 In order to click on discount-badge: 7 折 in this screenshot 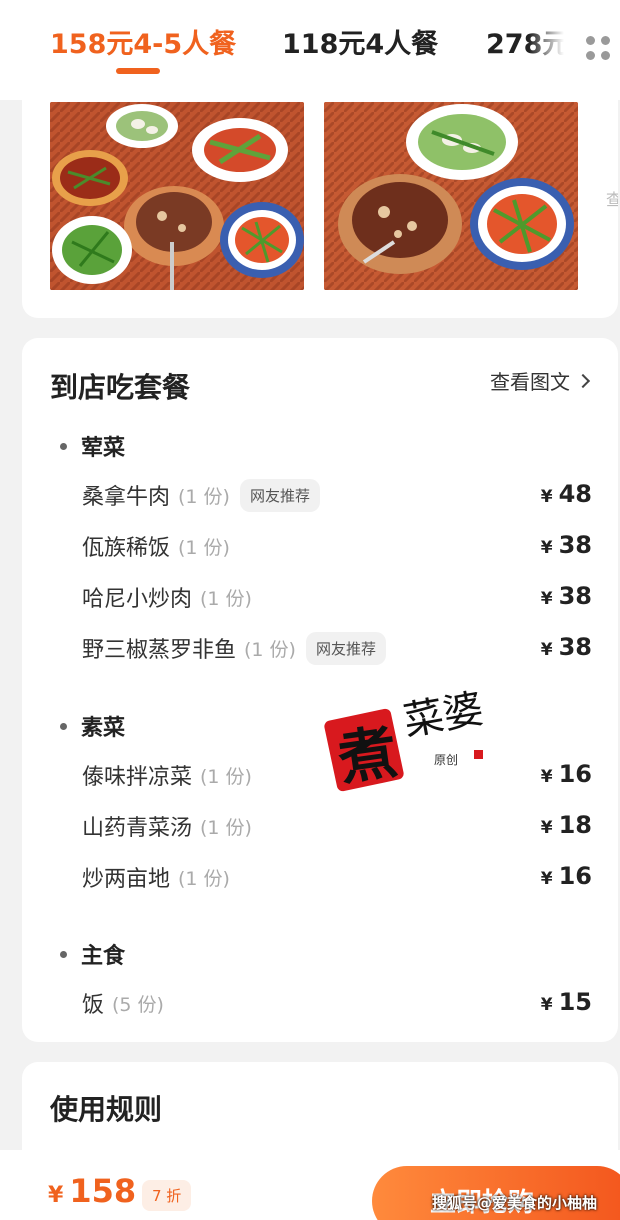, I will do `click(167, 1195)`.